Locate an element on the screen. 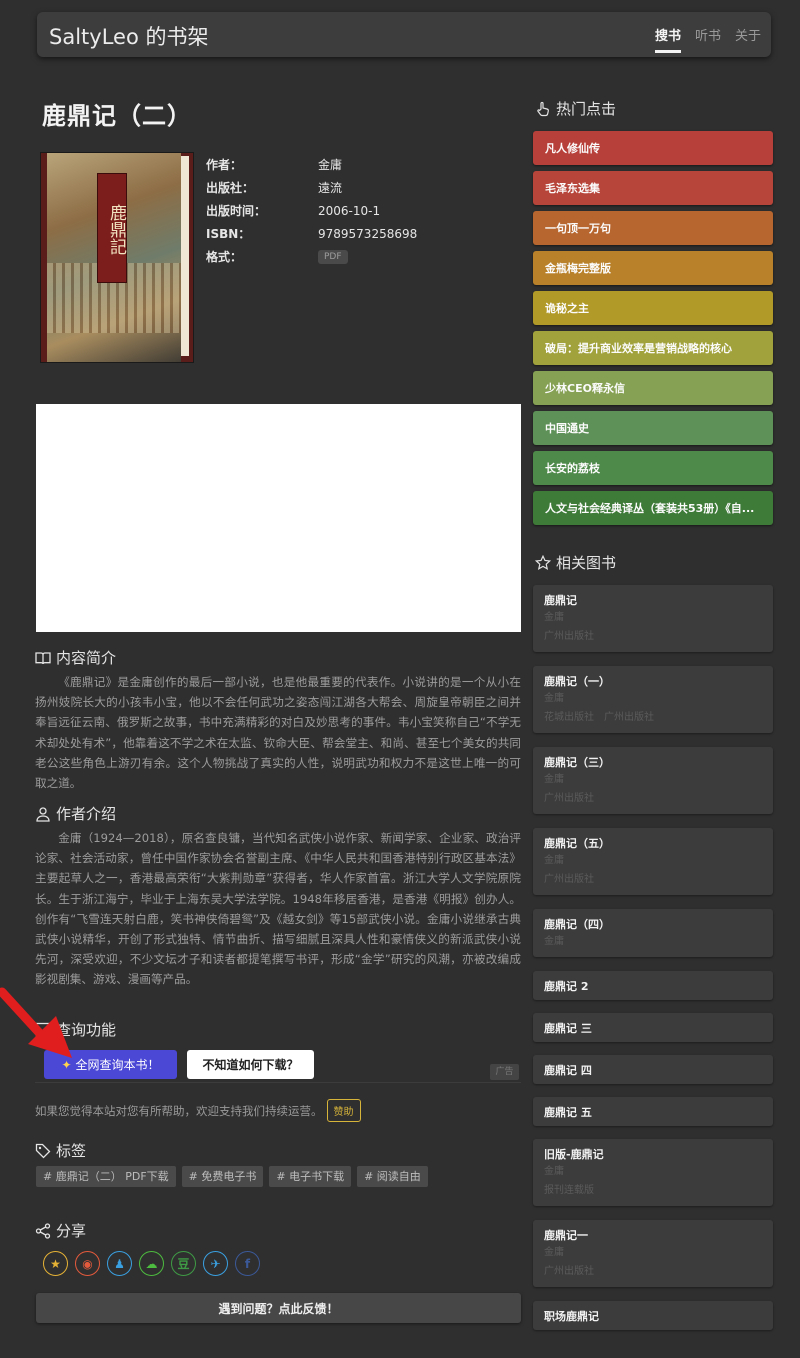  facebook-icon: f is located at coordinates (247, 1263).